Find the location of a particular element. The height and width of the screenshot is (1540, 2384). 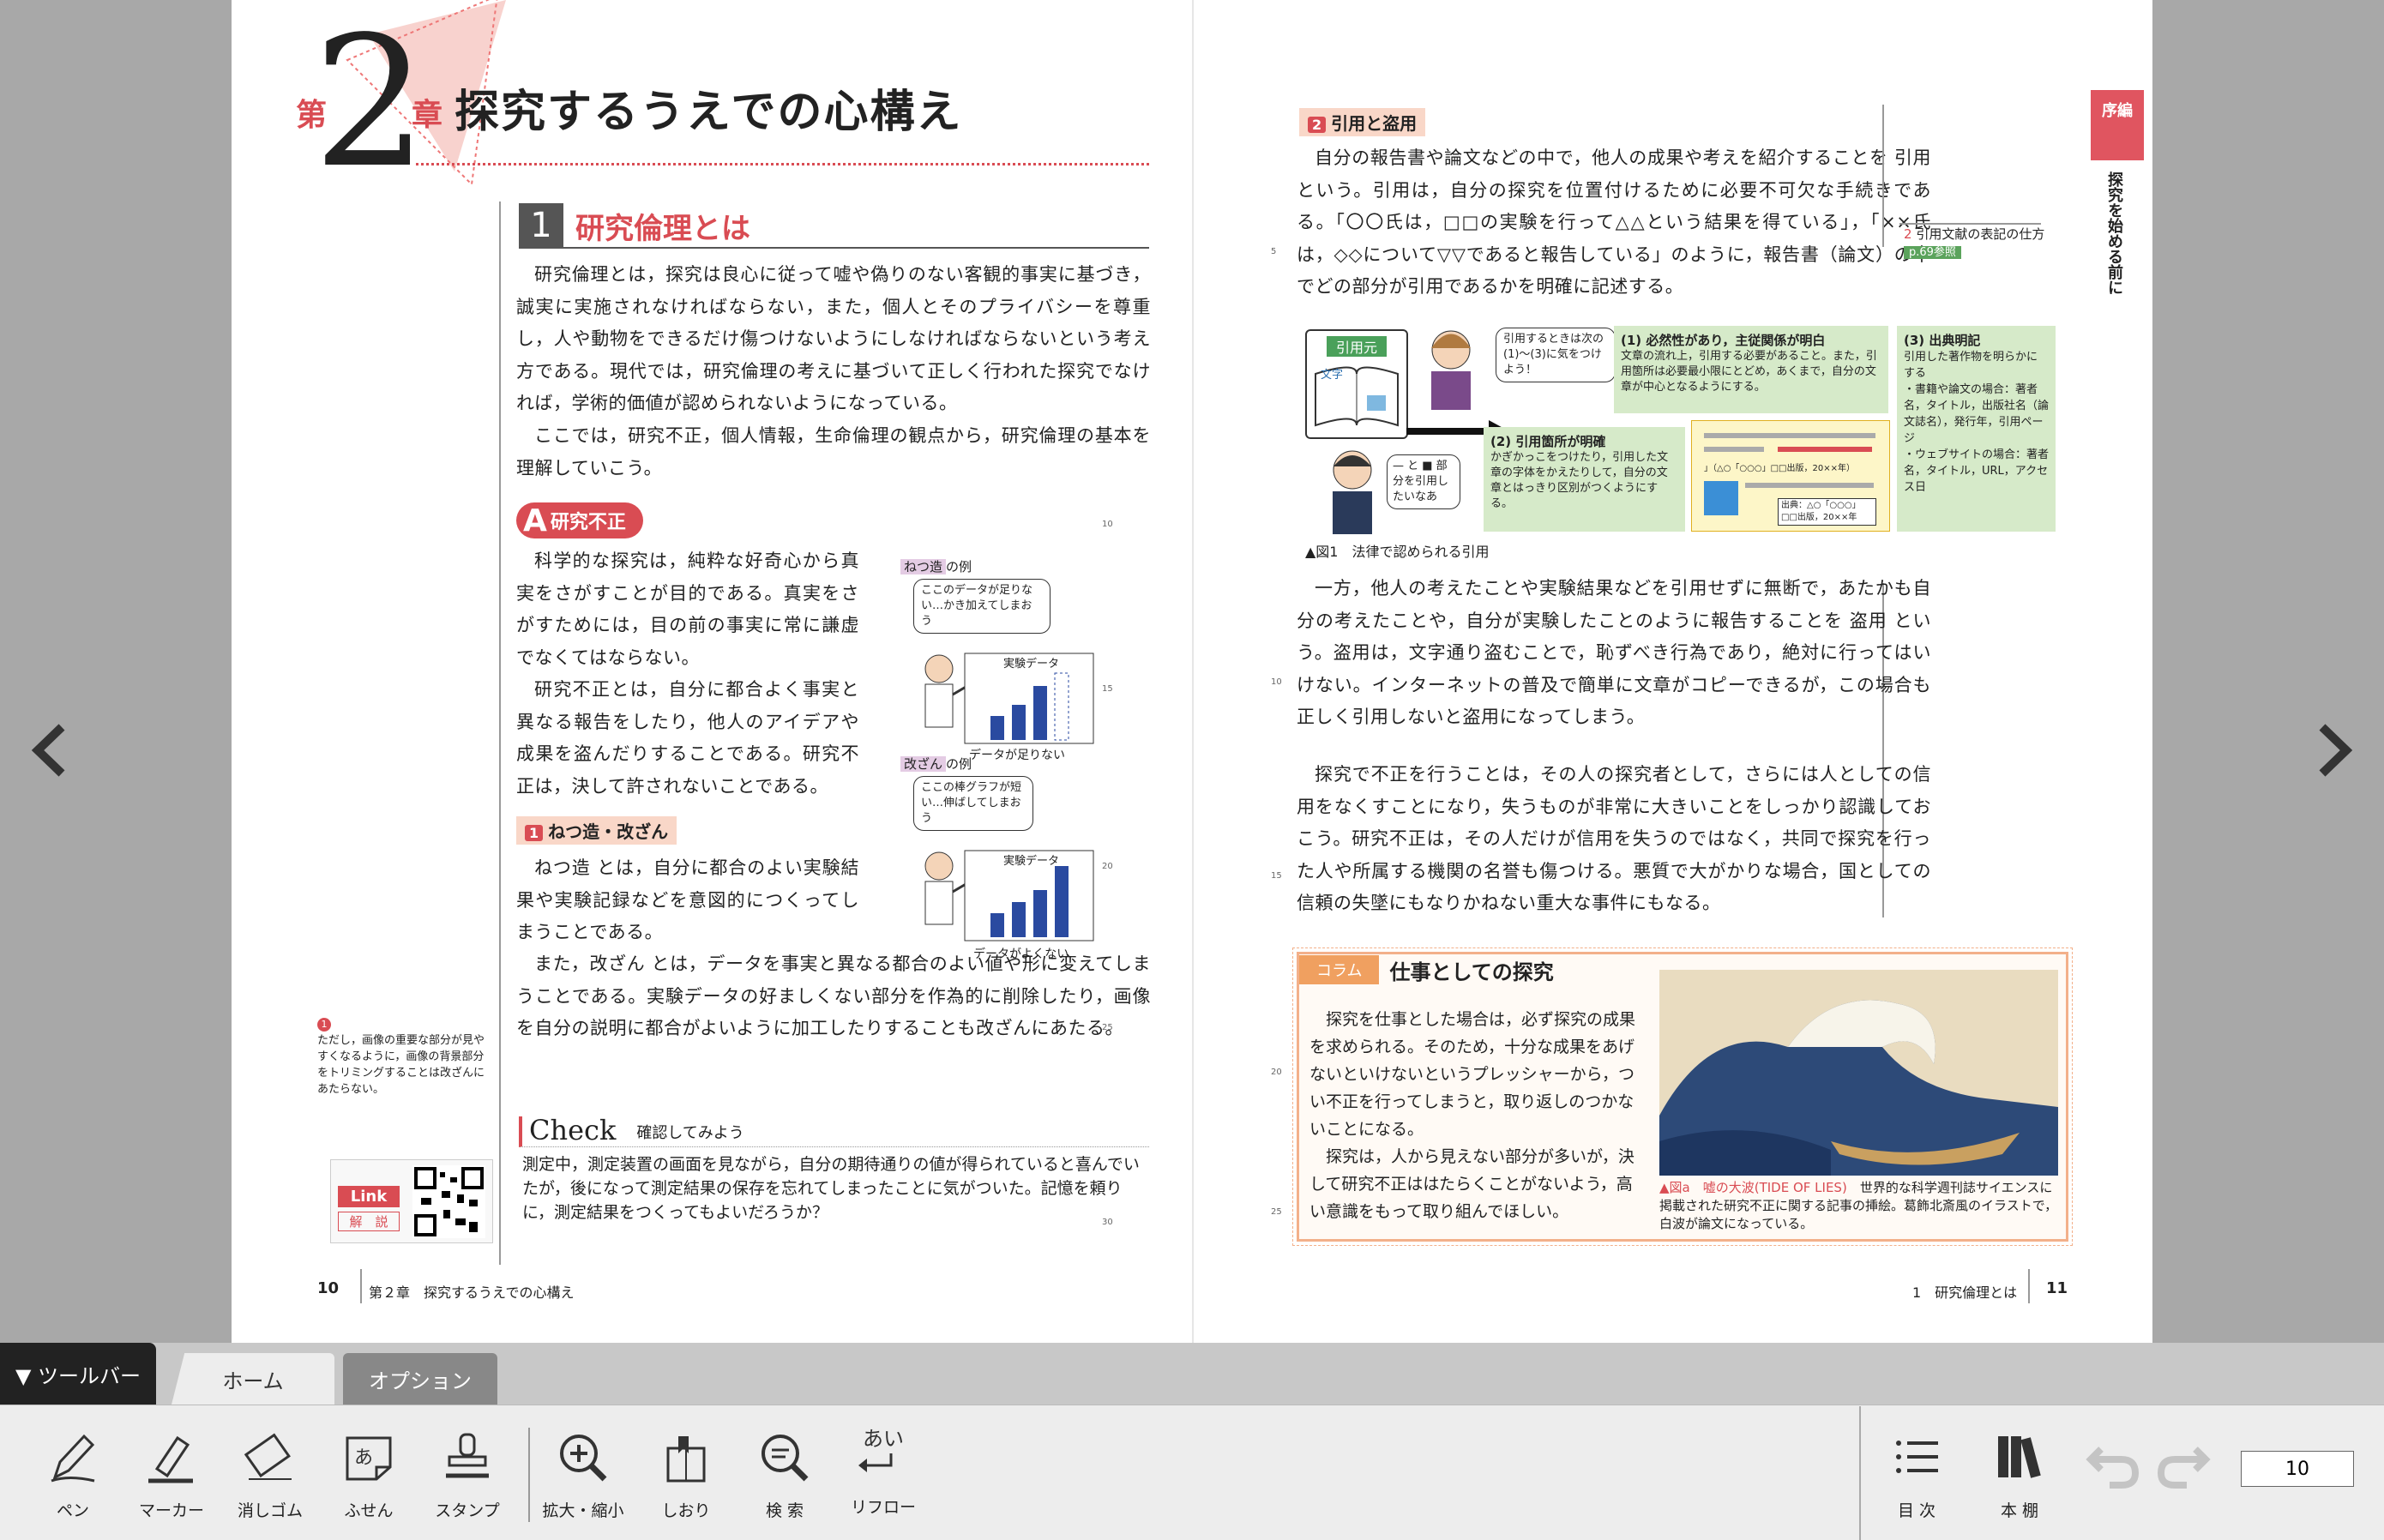

chevron-right-icon is located at coordinates (2336, 750).